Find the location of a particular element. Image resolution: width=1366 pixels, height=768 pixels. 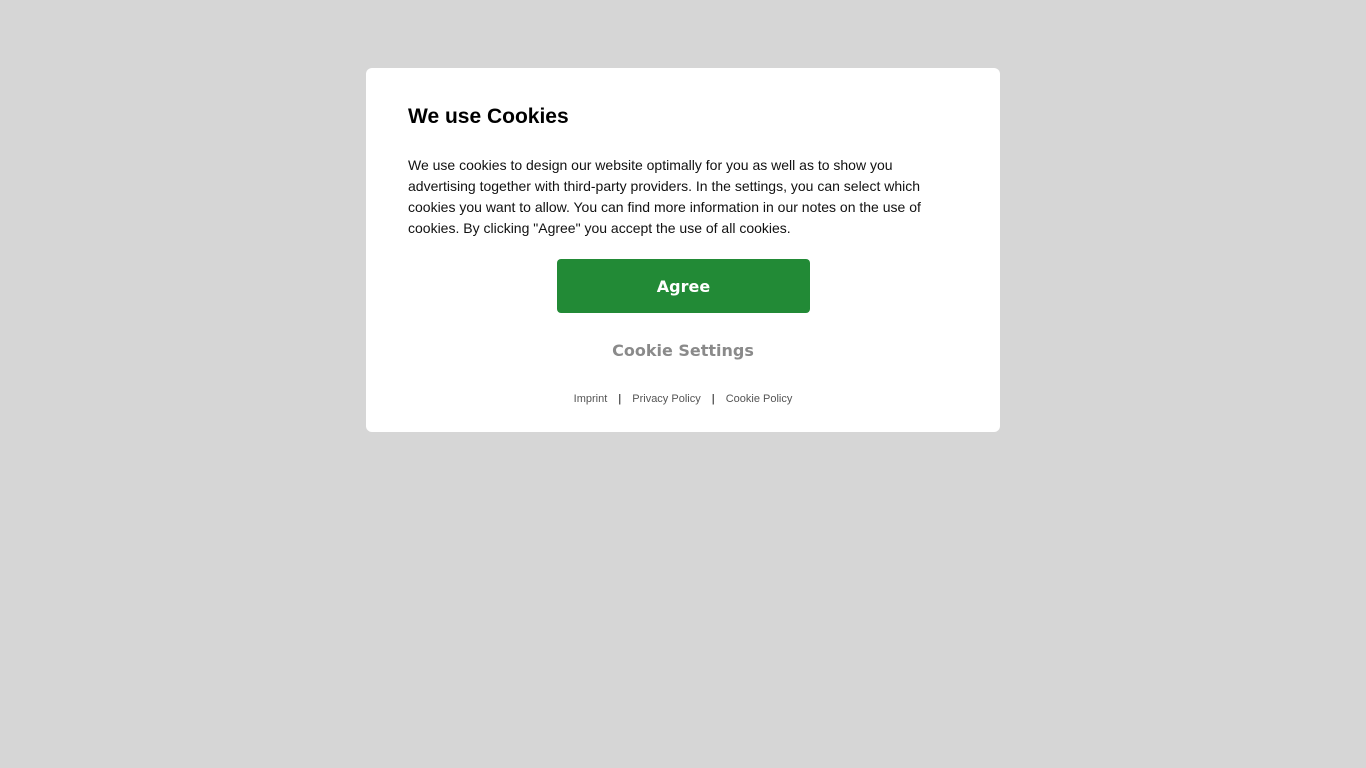

agree-button: Agree is located at coordinates (683, 286).